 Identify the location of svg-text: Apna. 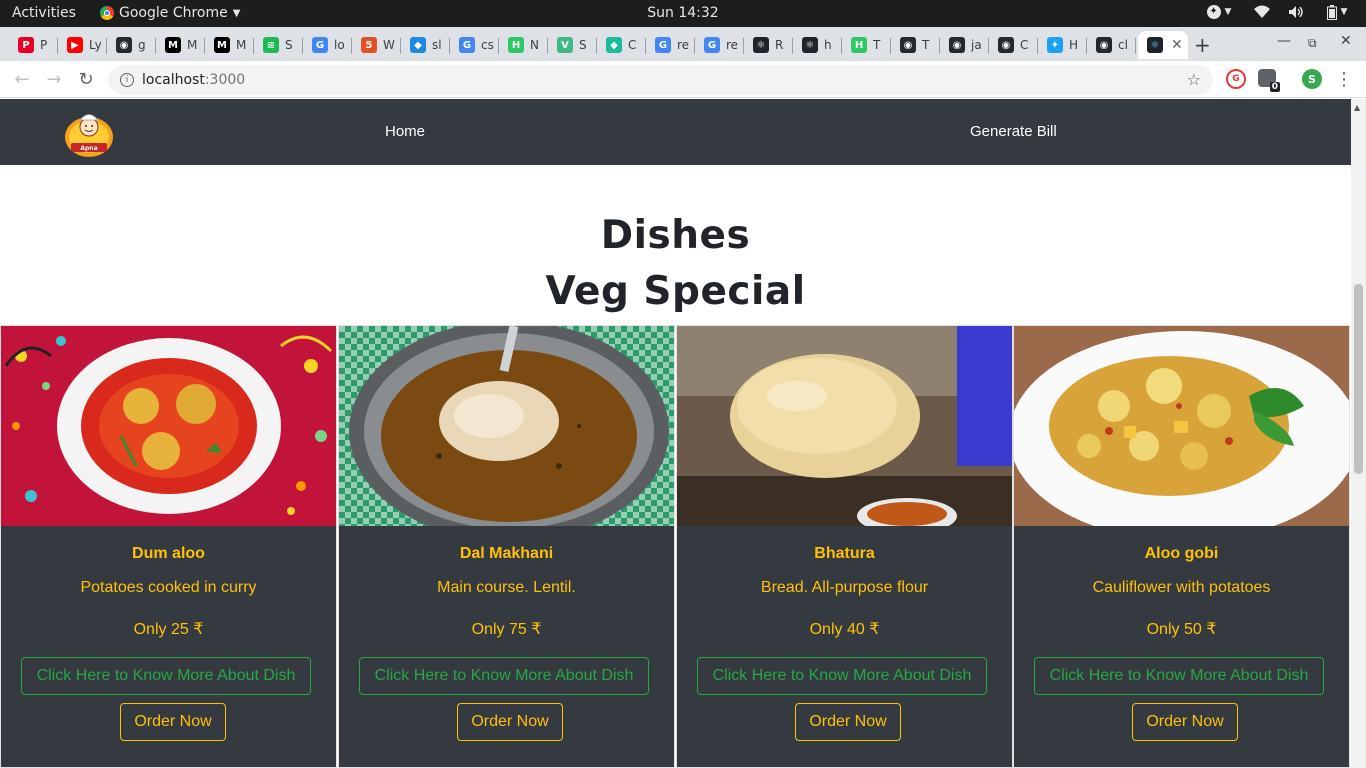
(88, 148).